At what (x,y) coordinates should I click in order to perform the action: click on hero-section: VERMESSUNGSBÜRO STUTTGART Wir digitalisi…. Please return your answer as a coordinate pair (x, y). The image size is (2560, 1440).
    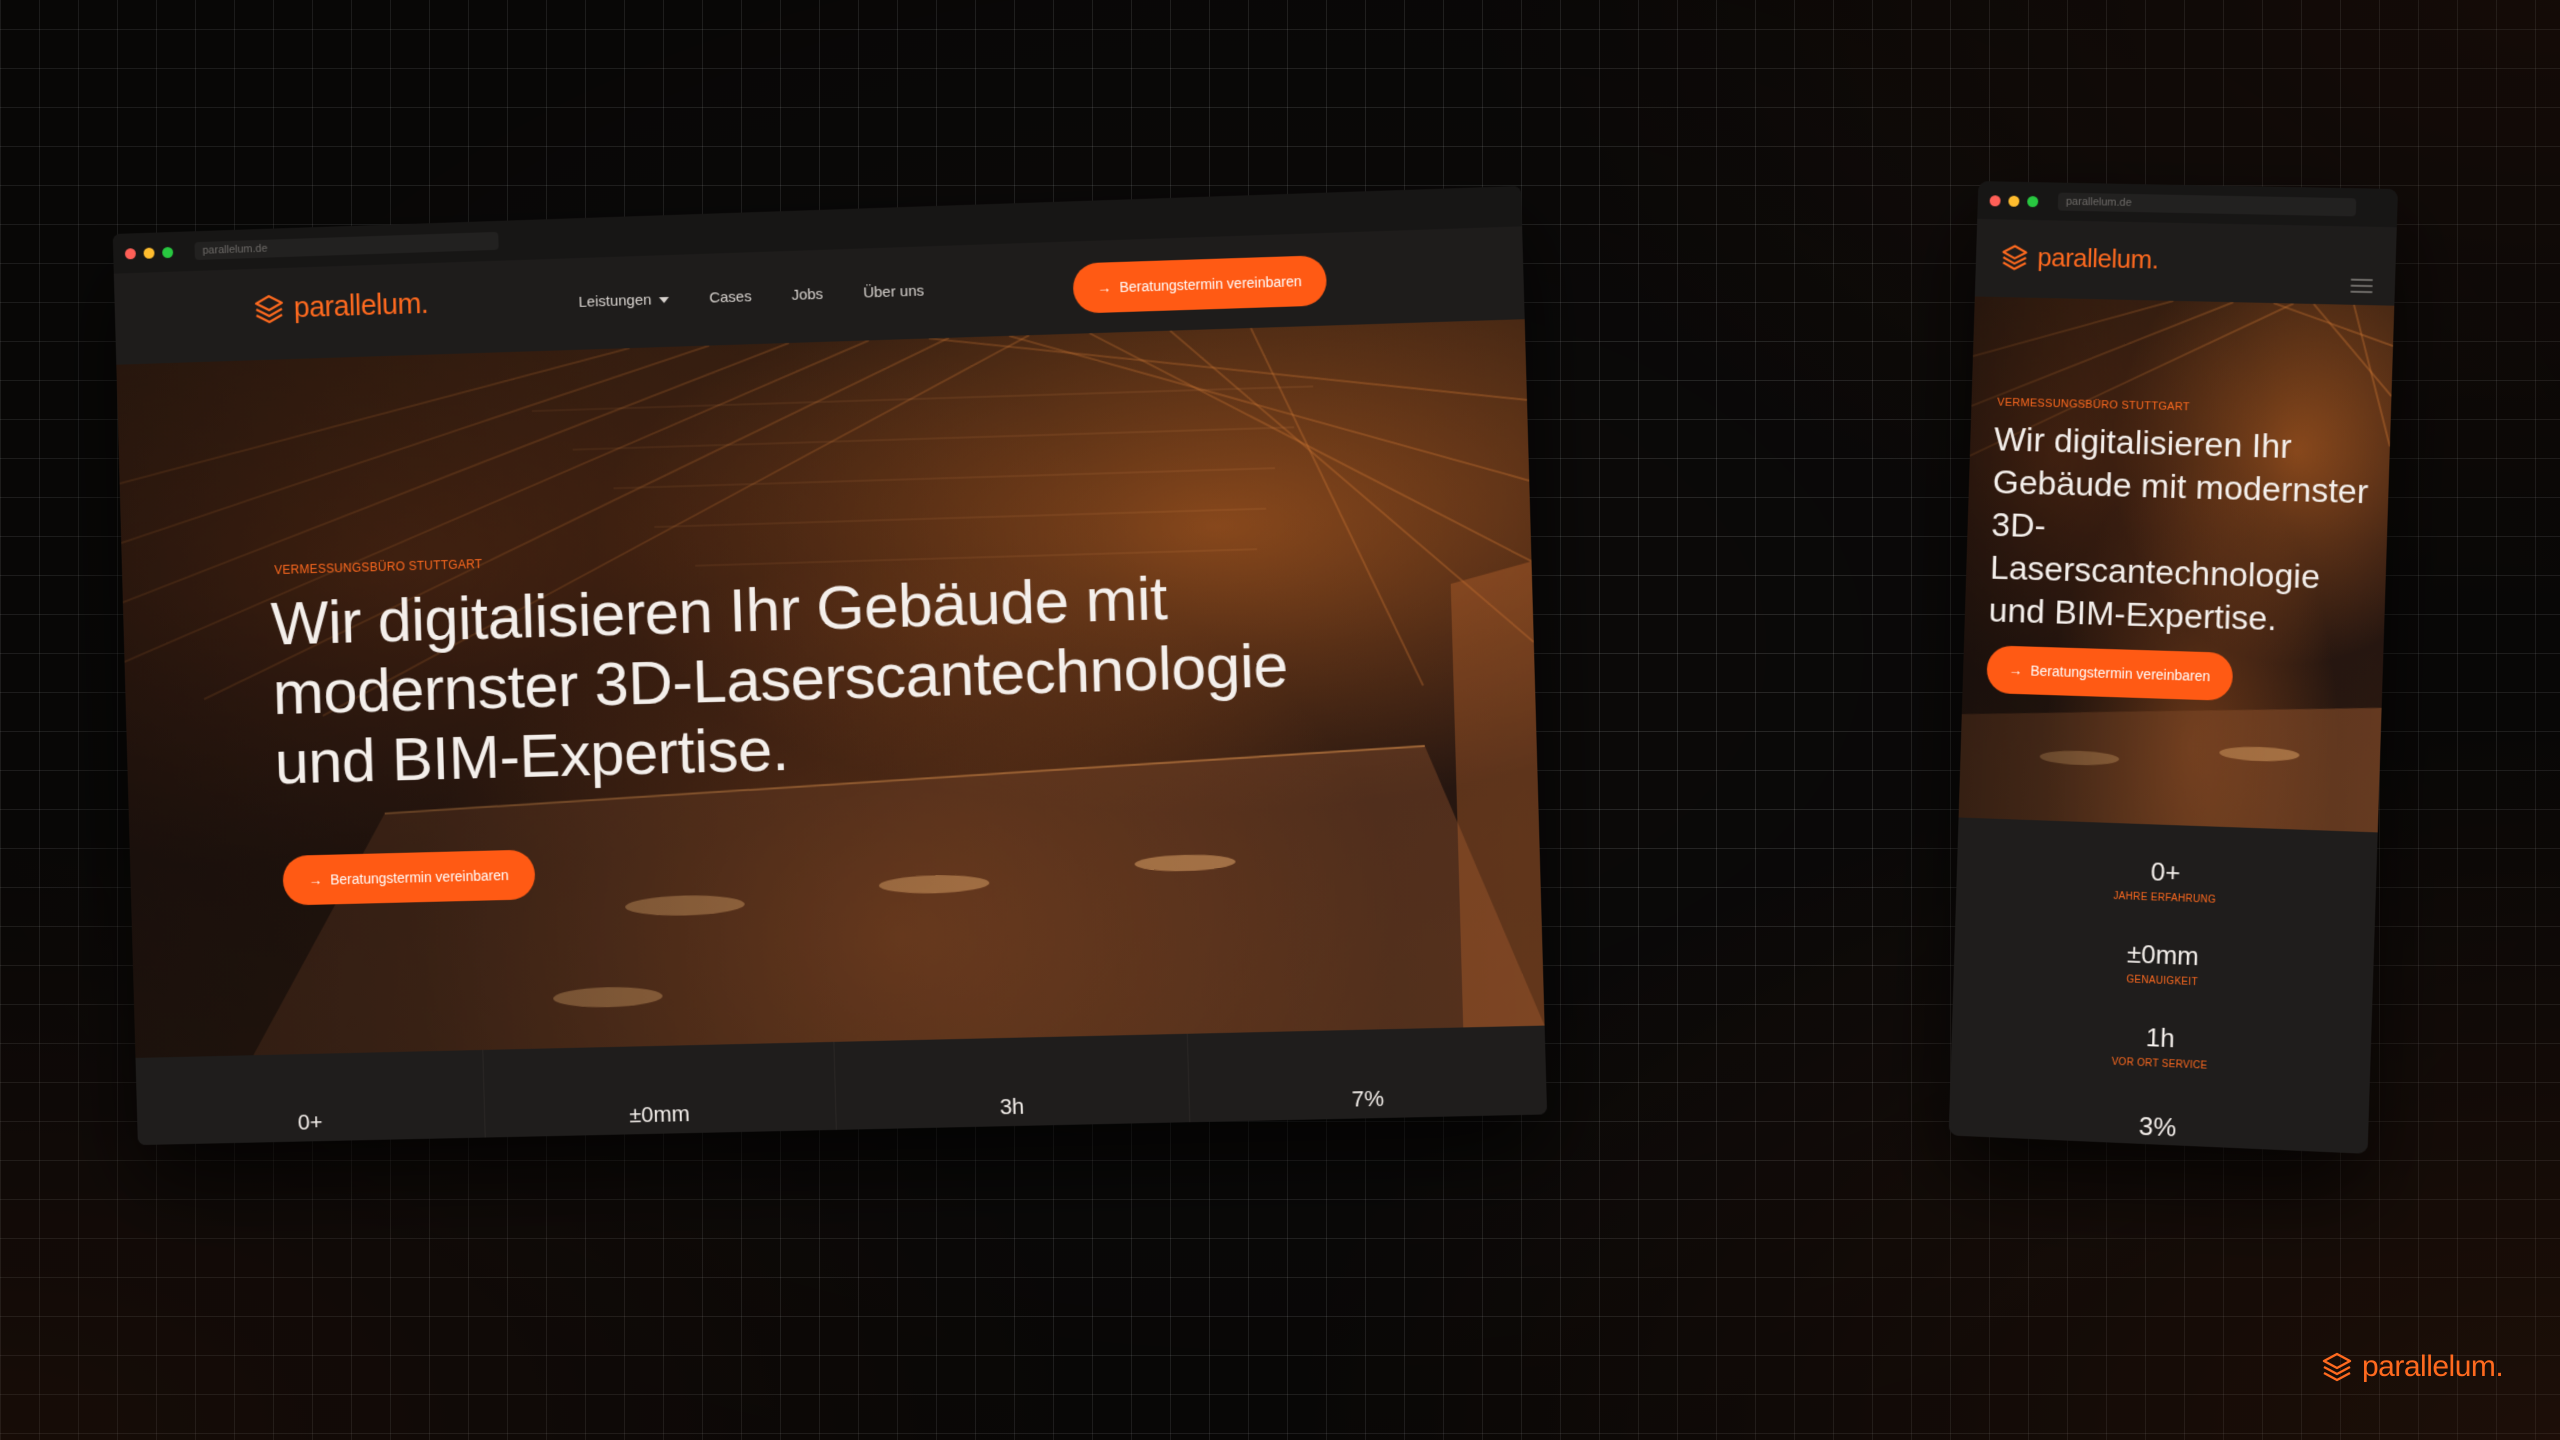
    Looking at the image, I should click on (2177, 564).